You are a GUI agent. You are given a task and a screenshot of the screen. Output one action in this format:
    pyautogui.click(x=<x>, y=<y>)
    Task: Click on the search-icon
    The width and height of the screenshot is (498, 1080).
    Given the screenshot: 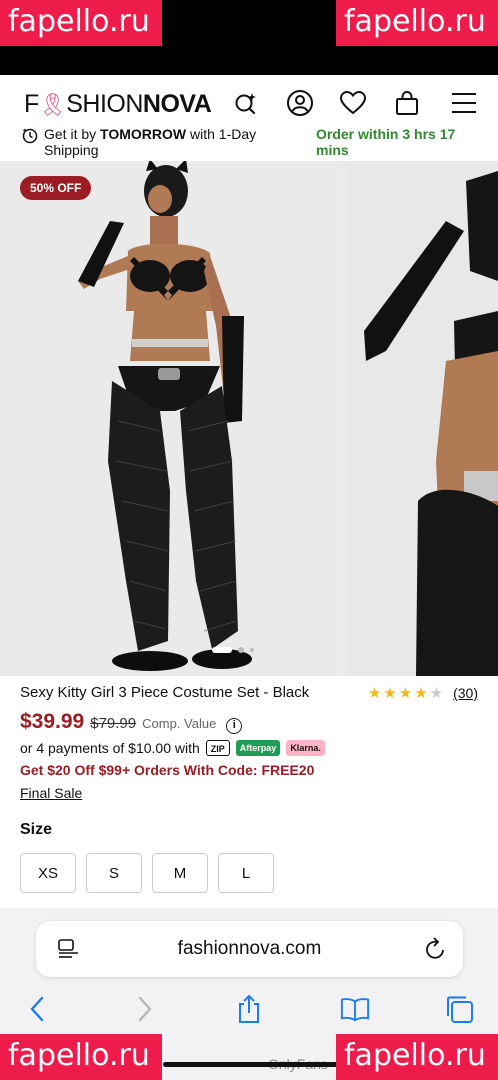 What is the action you would take?
    pyautogui.click(x=246, y=103)
    